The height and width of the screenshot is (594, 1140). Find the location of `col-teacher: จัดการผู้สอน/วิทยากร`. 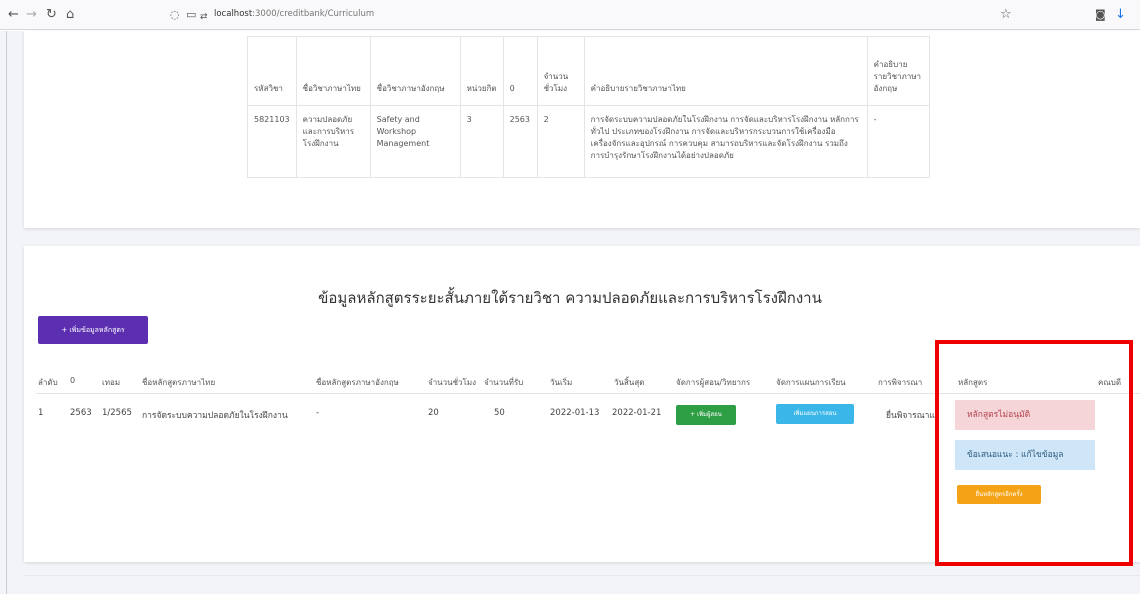

col-teacher: จัดการผู้สอน/วิทยากร is located at coordinates (713, 382).